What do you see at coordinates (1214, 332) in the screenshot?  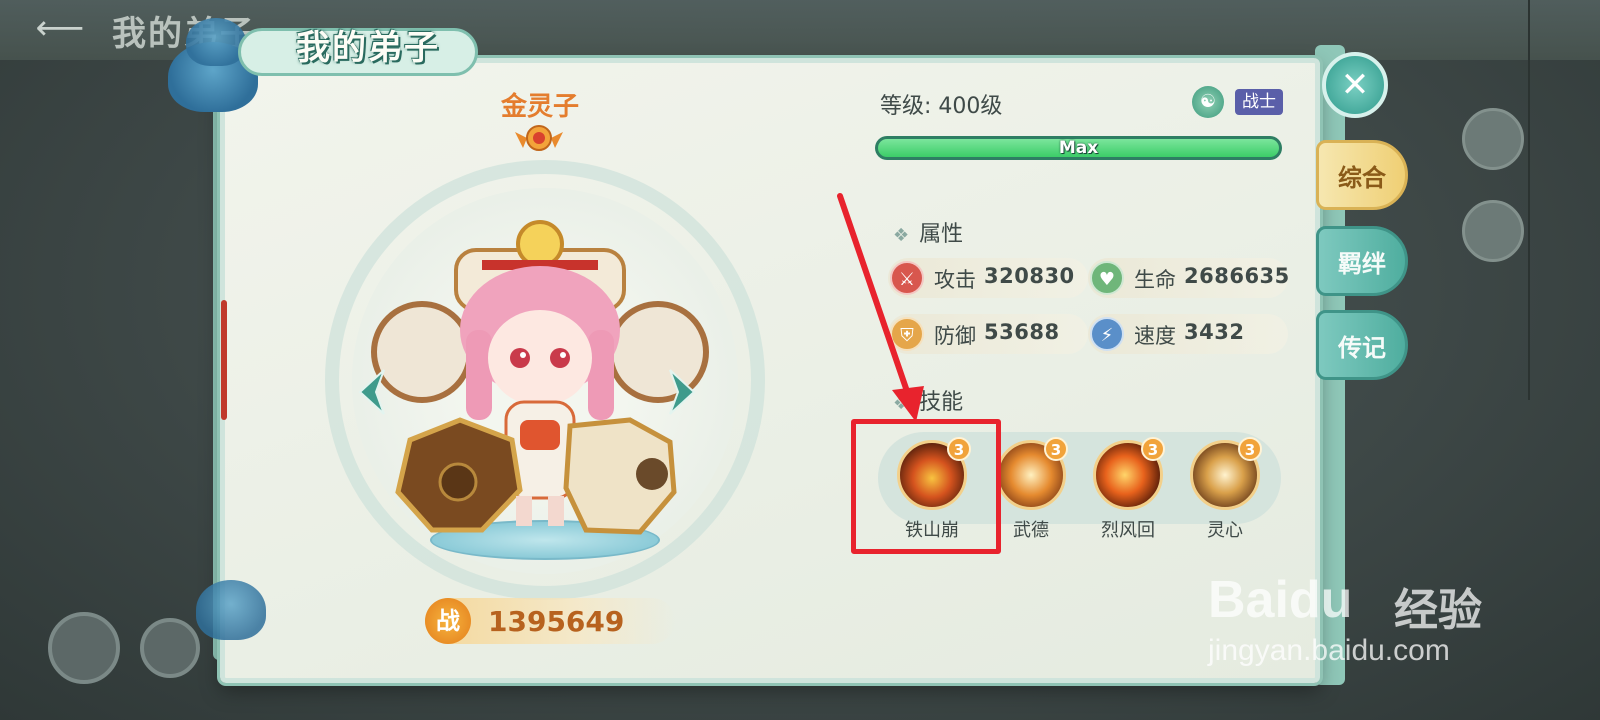 I see `stat-value: 3432` at bounding box center [1214, 332].